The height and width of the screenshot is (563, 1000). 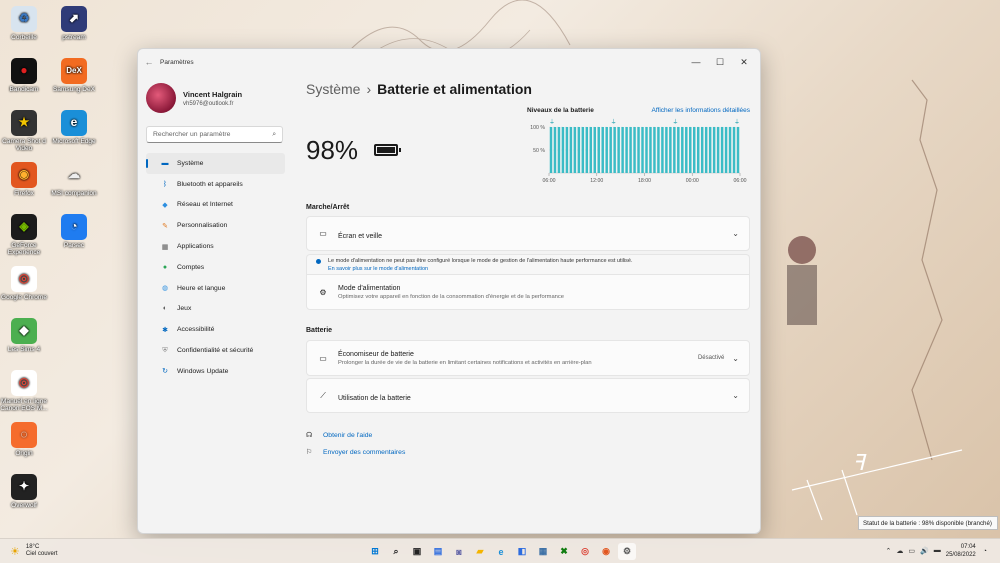 What do you see at coordinates (215, 309) in the screenshot?
I see `sidebar-item-jeux: ◐ Jeux` at bounding box center [215, 309].